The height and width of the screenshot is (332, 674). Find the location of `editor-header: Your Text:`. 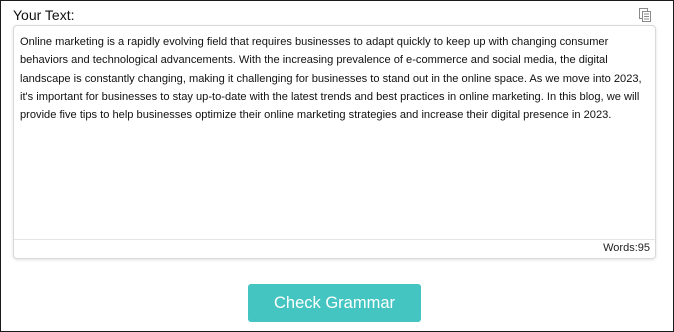

editor-header: Your Text: is located at coordinates (334, 16).